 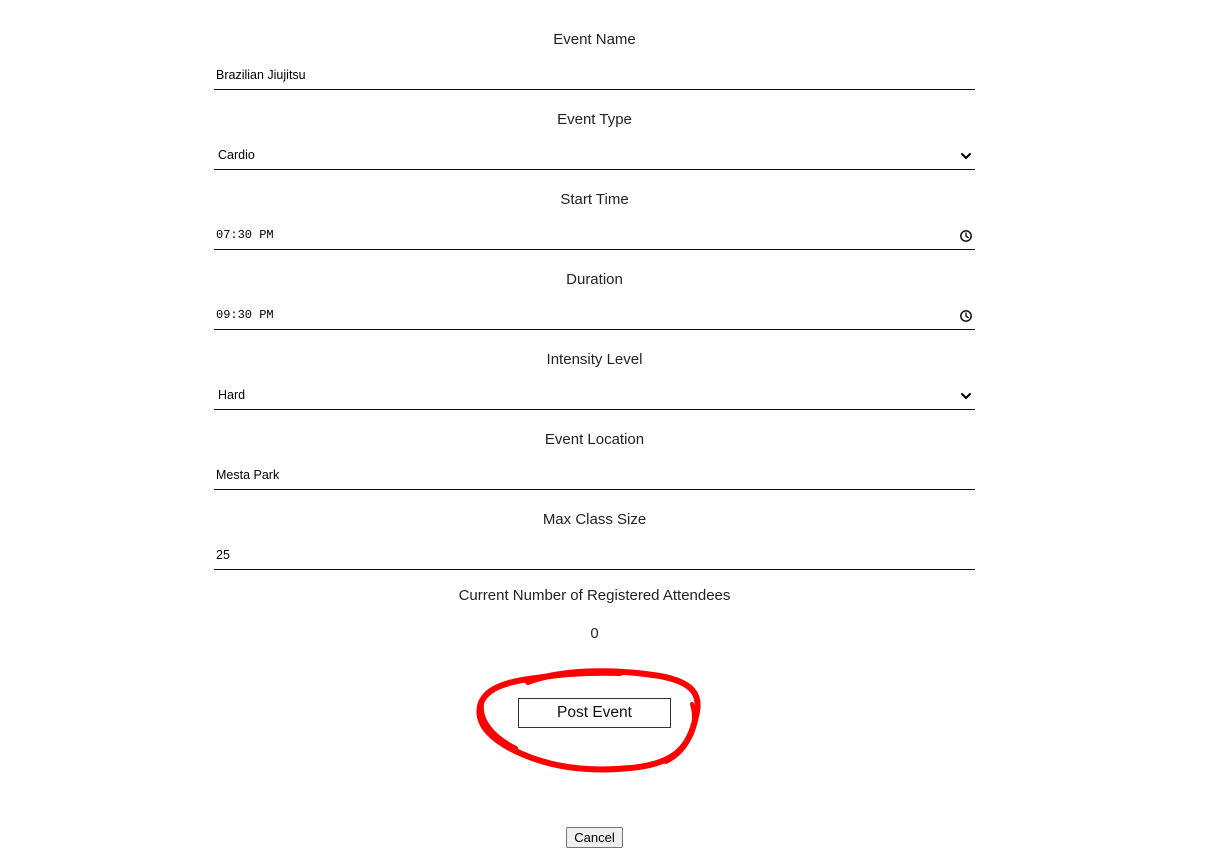 I want to click on max-class-size-label: Max Class Size, so click(x=594, y=519).